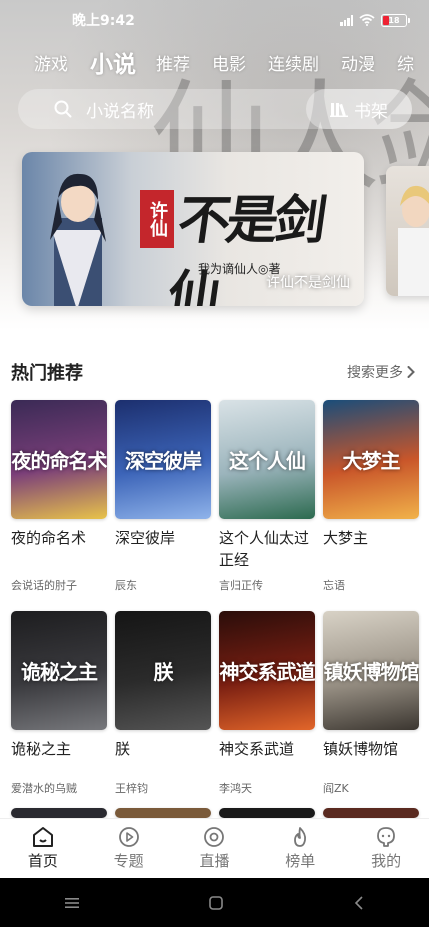 Image resolution: width=429 pixels, height=927 pixels. What do you see at coordinates (72, 903) in the screenshot?
I see `menu-icon` at bounding box center [72, 903].